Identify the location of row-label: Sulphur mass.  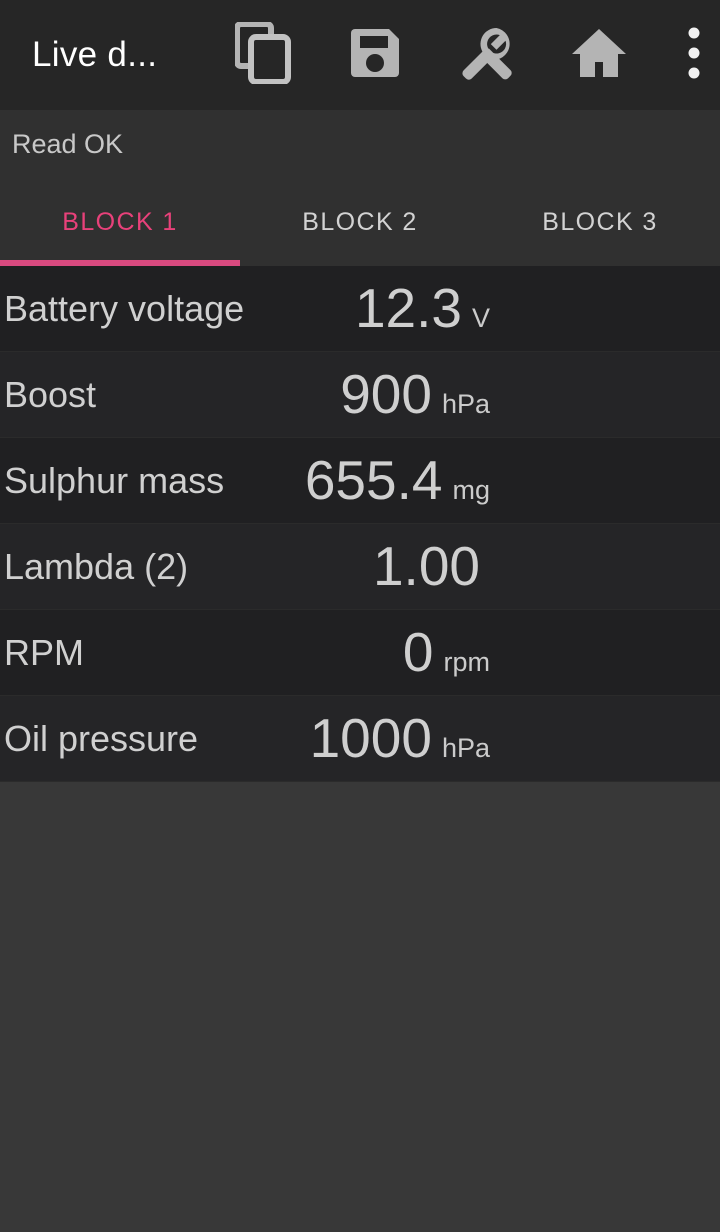
(114, 480).